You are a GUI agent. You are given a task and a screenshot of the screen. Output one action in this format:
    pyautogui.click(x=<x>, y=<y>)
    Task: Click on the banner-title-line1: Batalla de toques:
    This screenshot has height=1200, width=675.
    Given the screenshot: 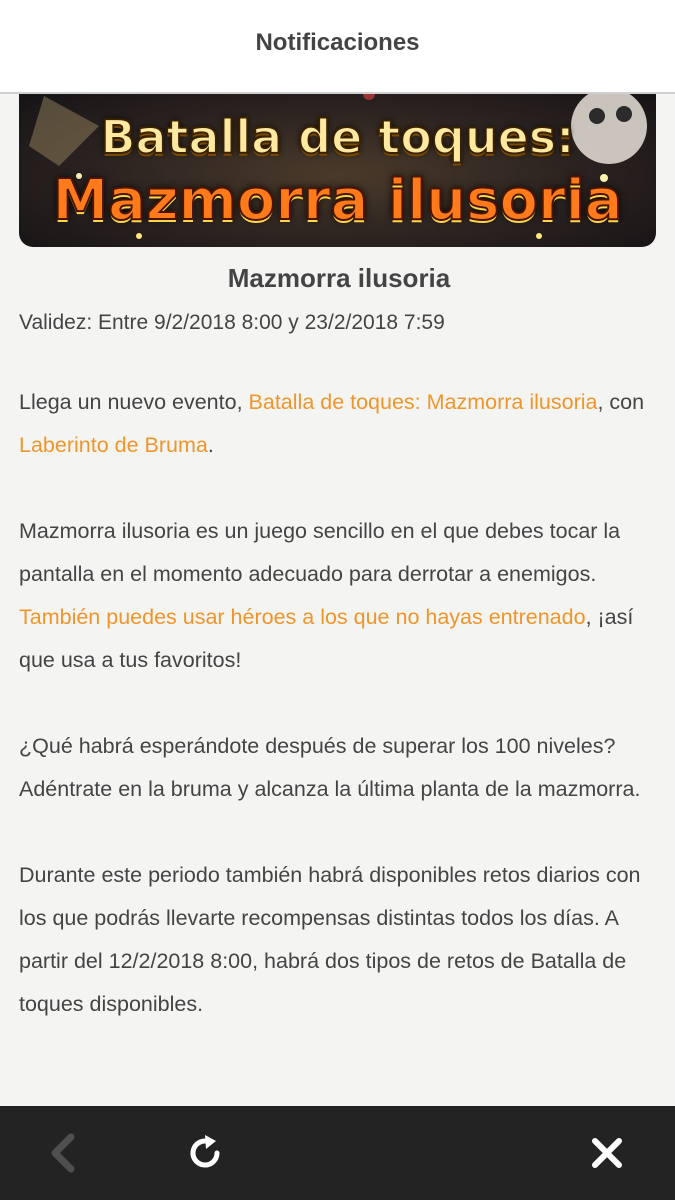 What is the action you would take?
    pyautogui.click(x=337, y=137)
    